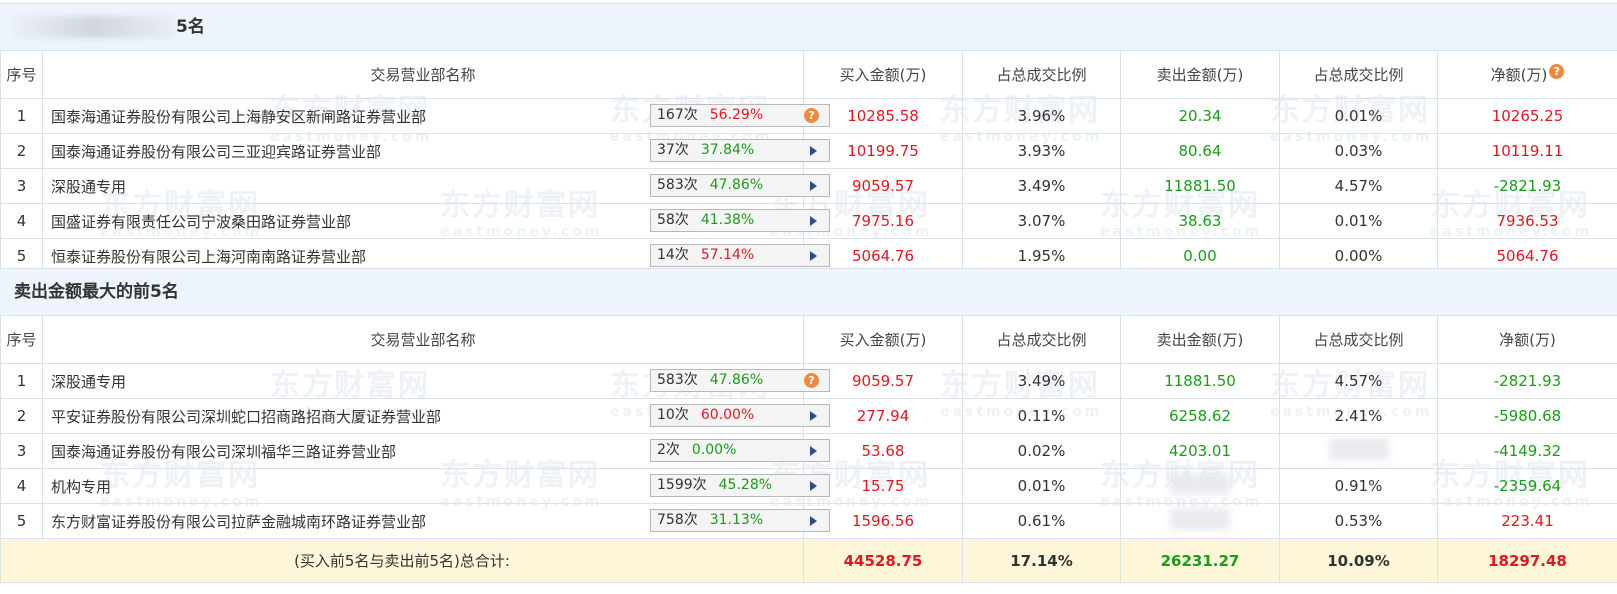  Describe the element at coordinates (740, 485) in the screenshot. I see `broker-stats-box: 1599次 45.28%` at that location.